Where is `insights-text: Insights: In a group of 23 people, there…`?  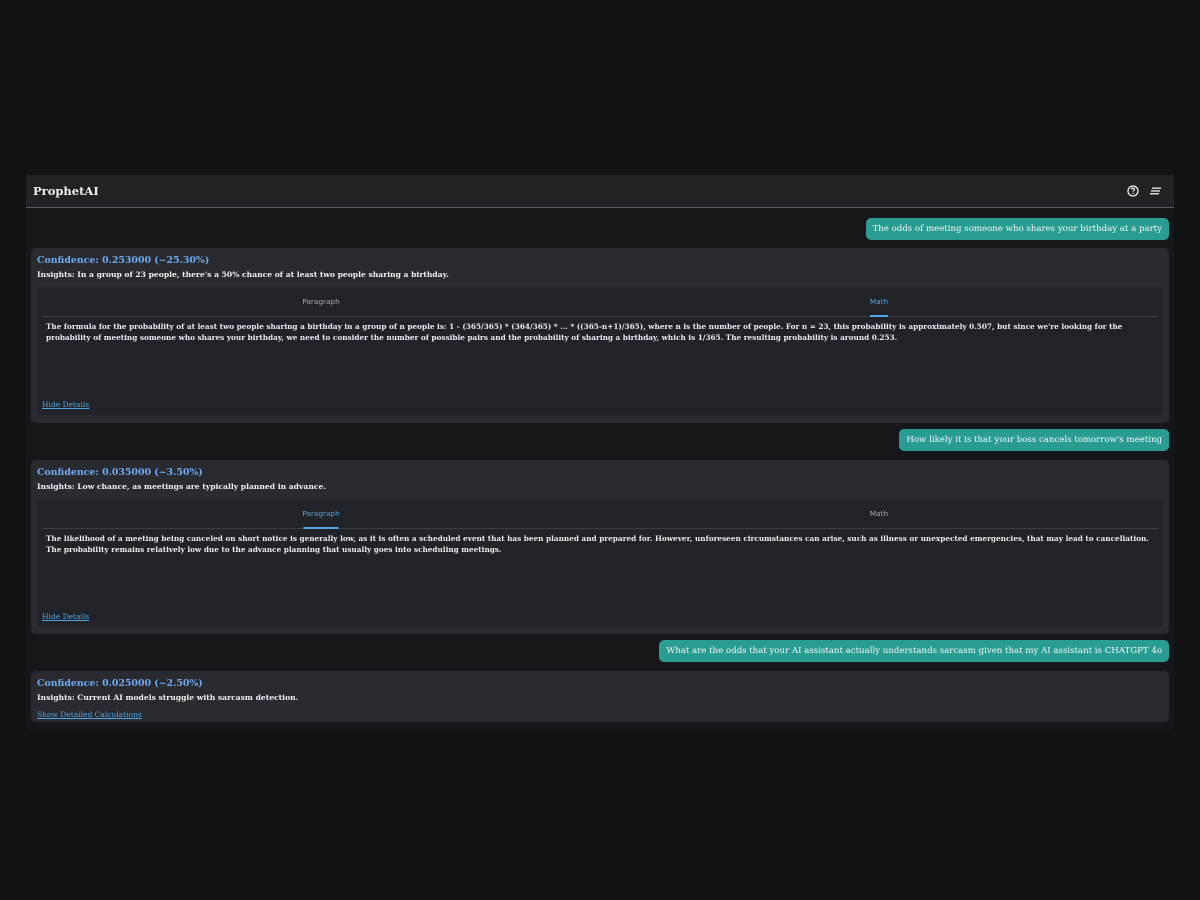 insights-text: Insights: In a group of 23 people, there… is located at coordinates (243, 274).